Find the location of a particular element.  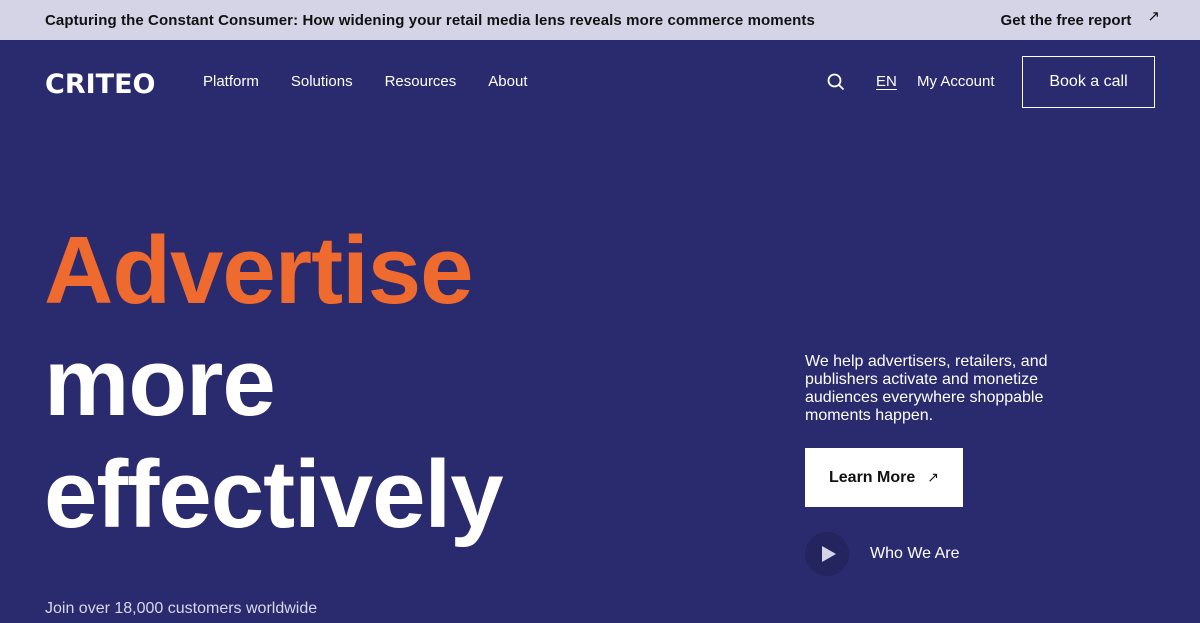

learn-more-button: Learn More ↗ is located at coordinates (884, 477).